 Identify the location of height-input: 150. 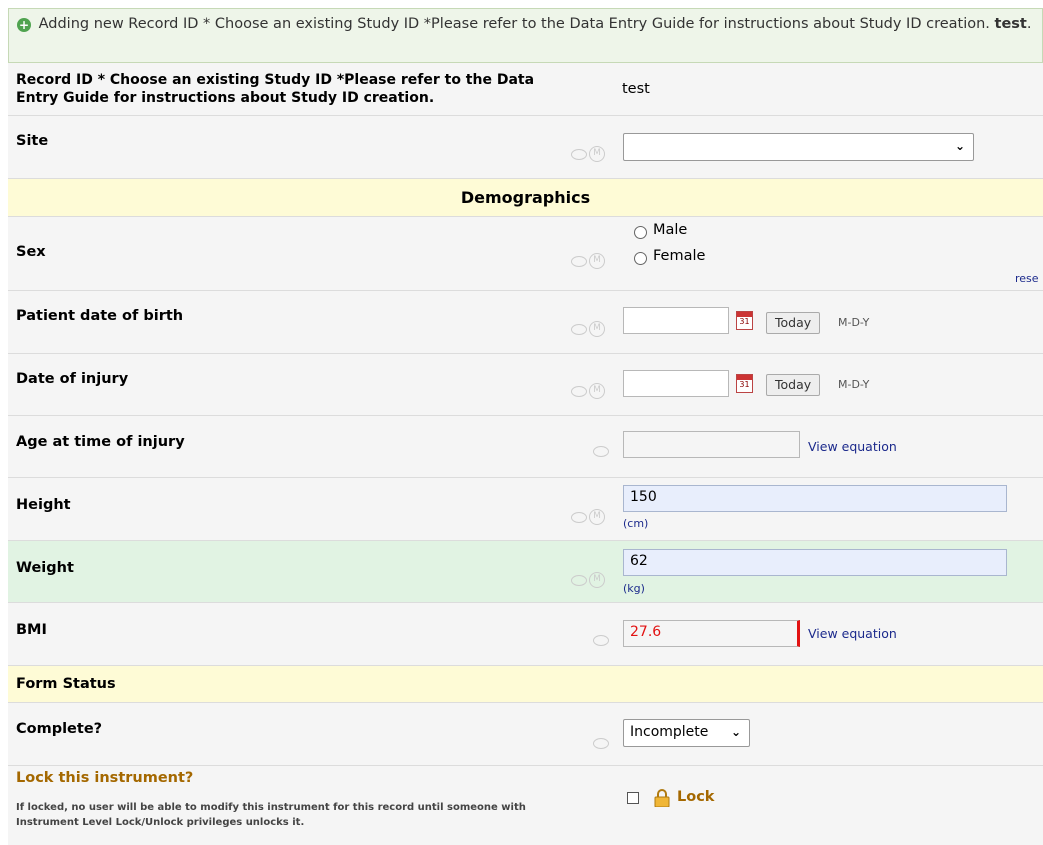
(815, 498).